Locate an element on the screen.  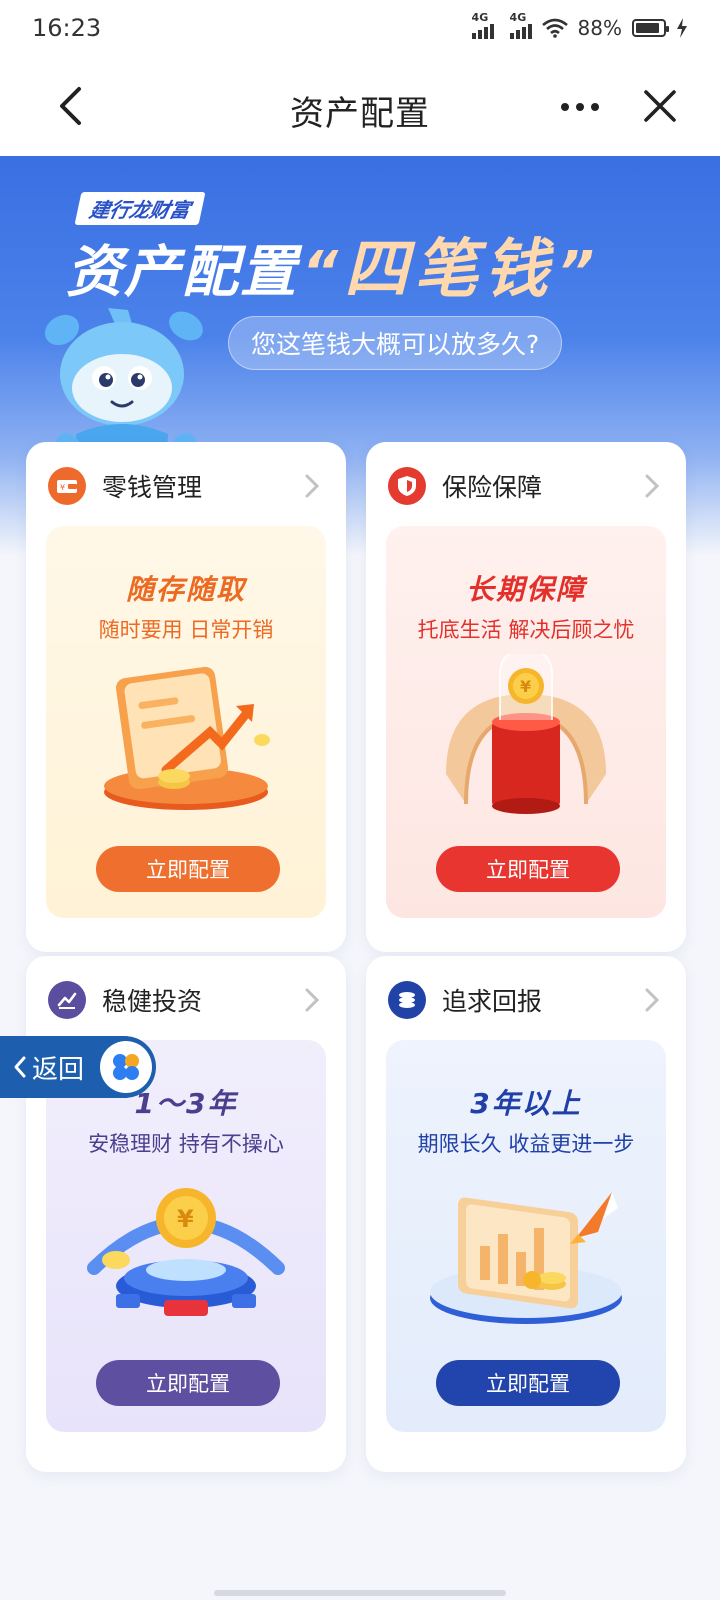
battery-icon is located at coordinates (650, 28).